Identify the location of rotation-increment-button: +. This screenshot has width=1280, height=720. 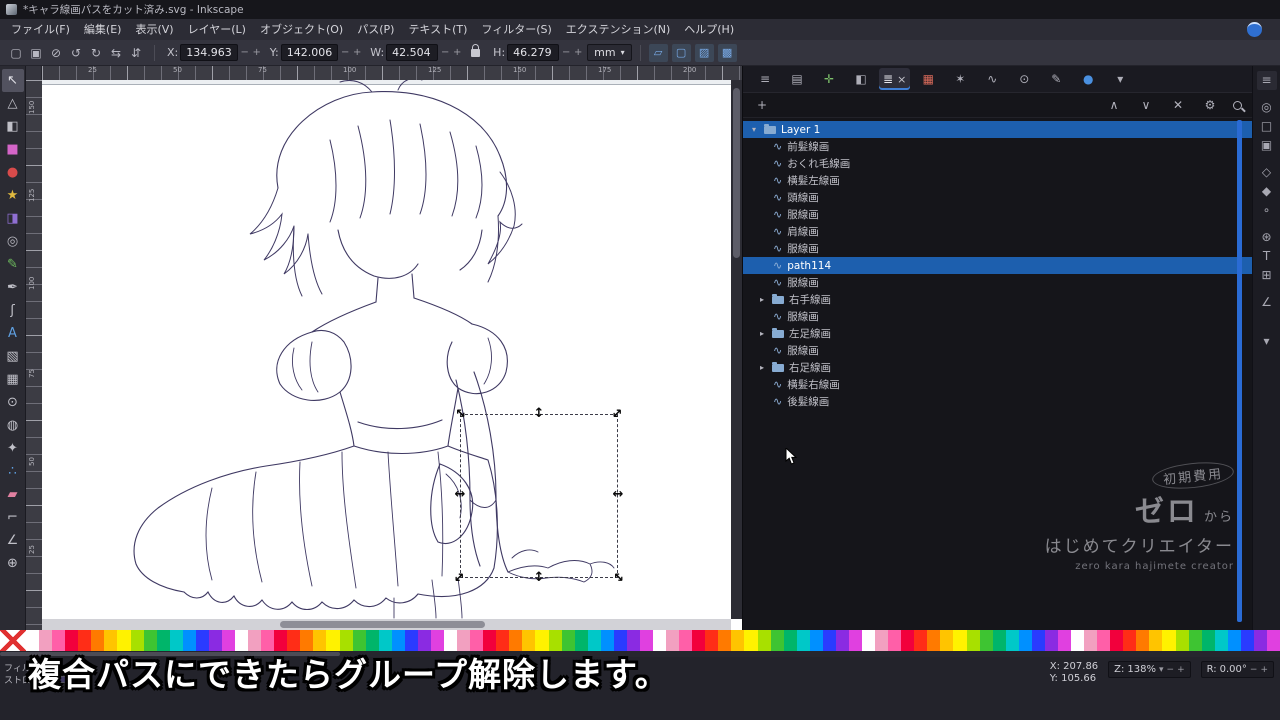
(1264, 670).